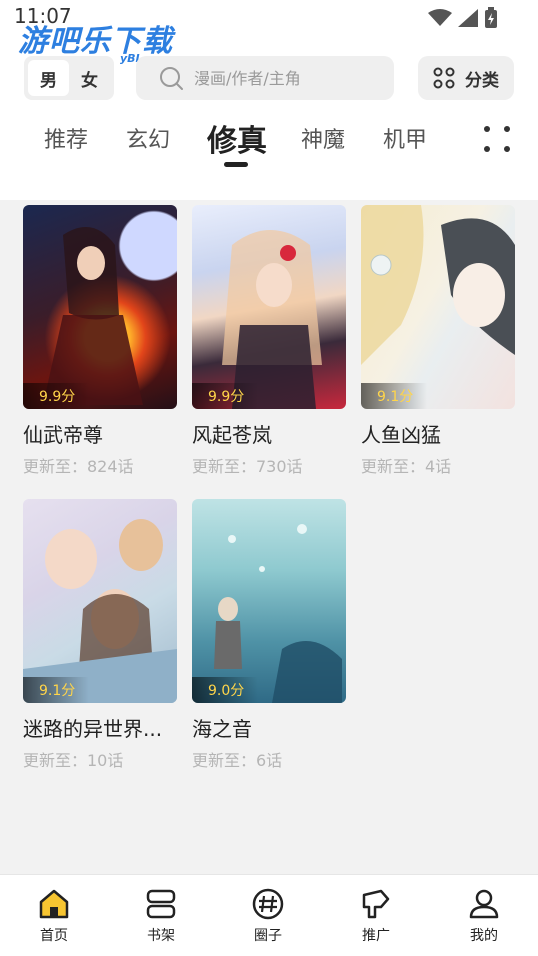 This screenshot has width=538, height=956. I want to click on gender-male-button: 男, so click(48, 78).